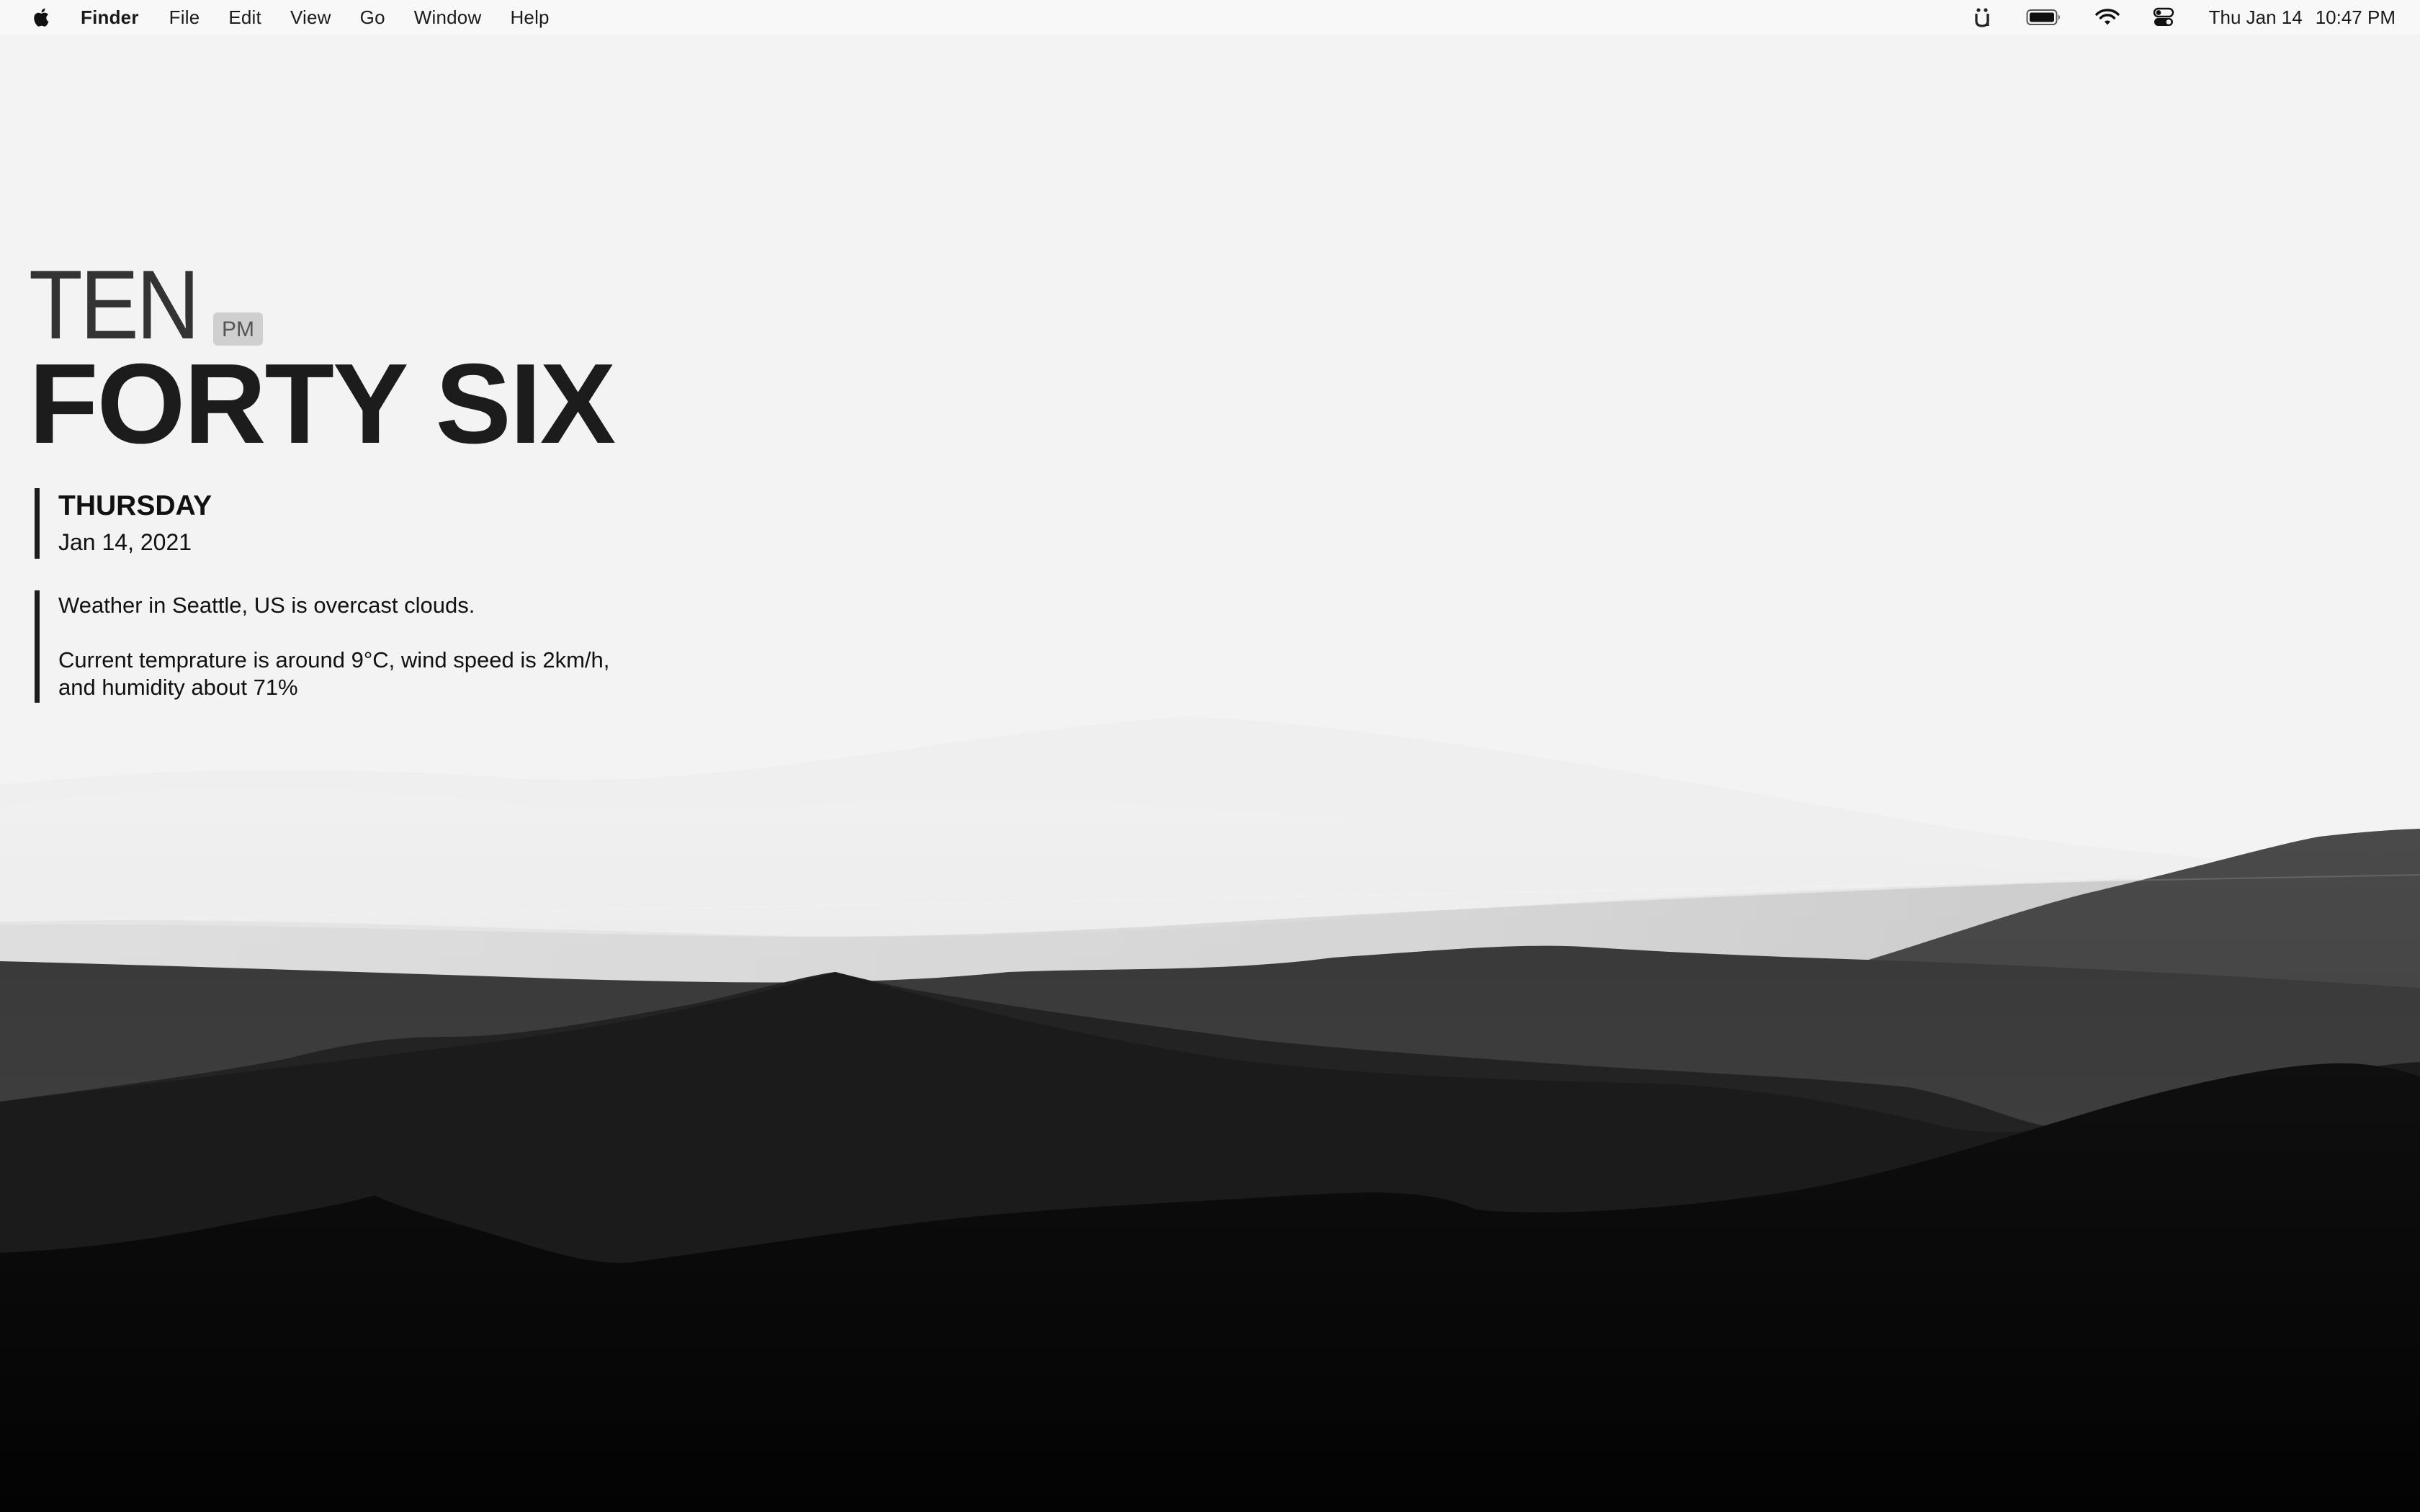 The width and height of the screenshot is (2420, 1512). What do you see at coordinates (2107, 17) in the screenshot?
I see `wifi-icon` at bounding box center [2107, 17].